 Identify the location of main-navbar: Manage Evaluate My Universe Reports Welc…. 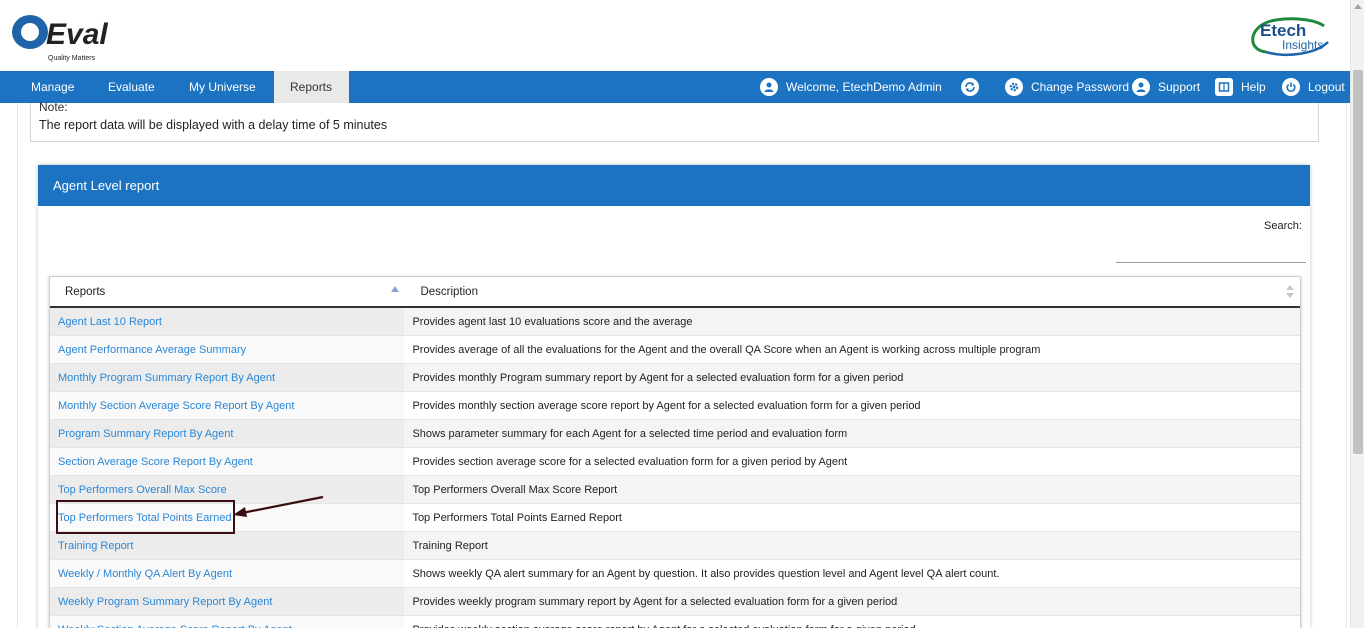
(675, 87).